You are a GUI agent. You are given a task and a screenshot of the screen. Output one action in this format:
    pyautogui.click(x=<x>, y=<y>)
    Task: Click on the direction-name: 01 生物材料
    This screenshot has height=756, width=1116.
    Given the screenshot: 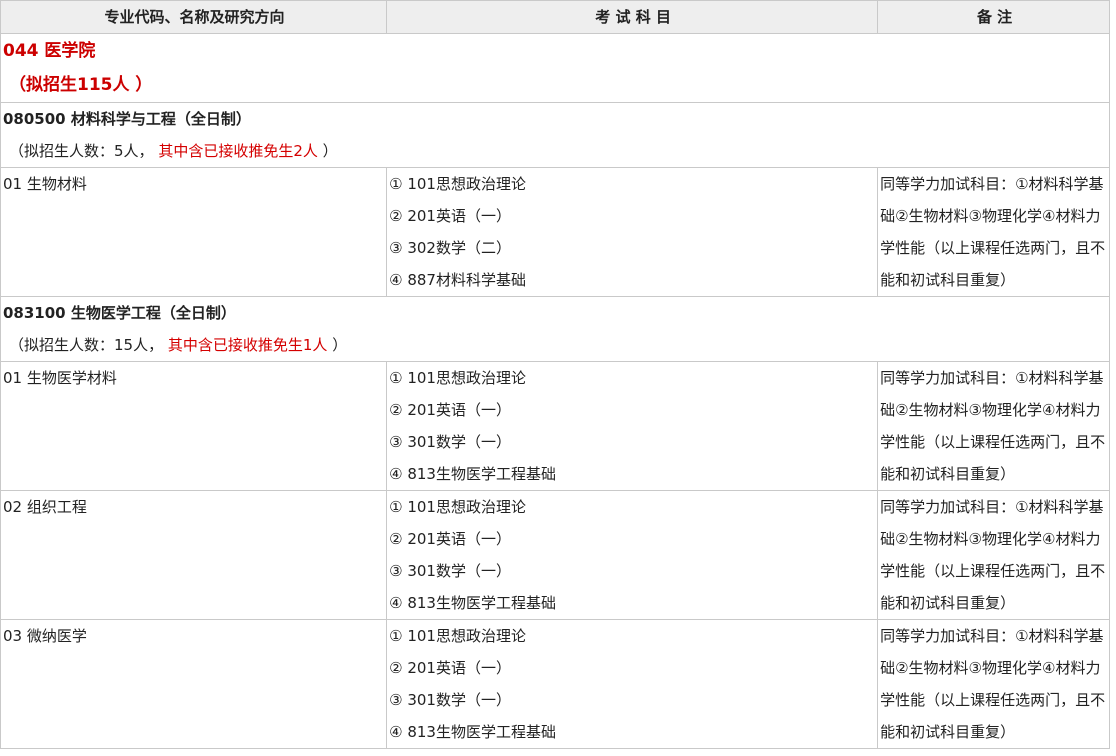 What is the action you would take?
    pyautogui.click(x=194, y=232)
    